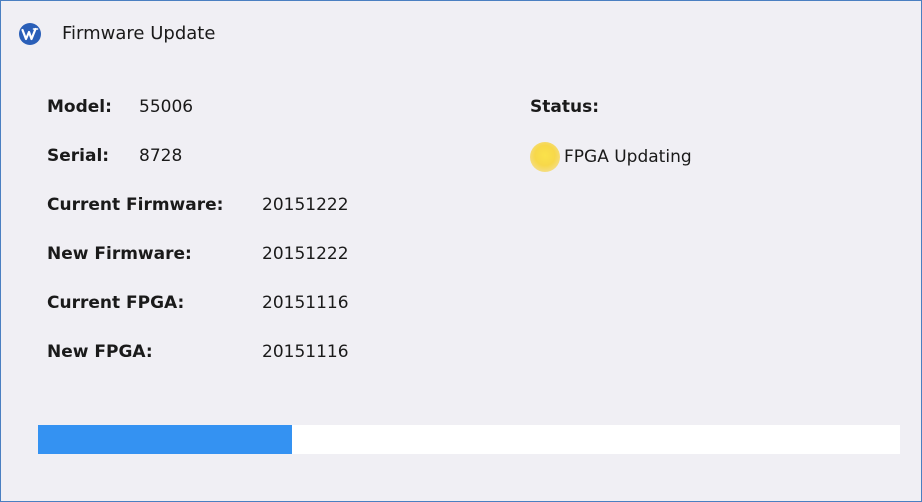 This screenshot has height=502, width=922. What do you see at coordinates (116, 303) in the screenshot?
I see `current-fpga-label: Current FPGA:` at bounding box center [116, 303].